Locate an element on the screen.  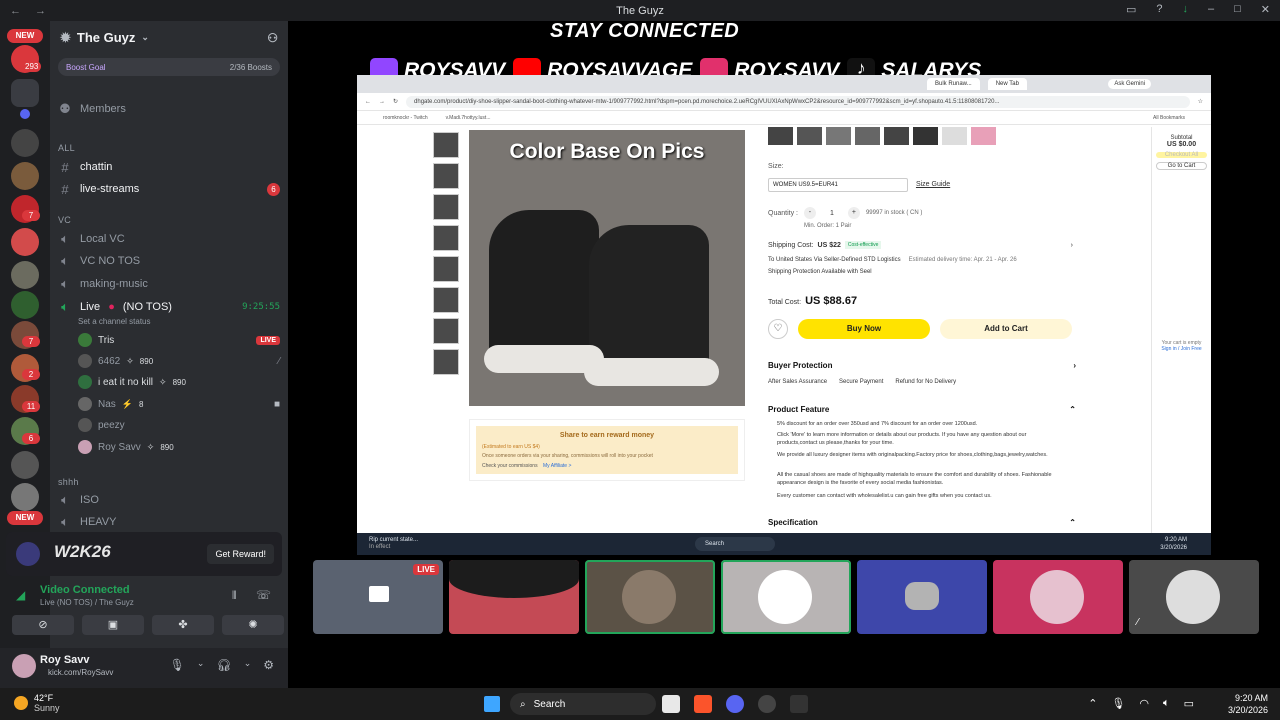
close-button: ✕ is located at coordinates (1265, 9).